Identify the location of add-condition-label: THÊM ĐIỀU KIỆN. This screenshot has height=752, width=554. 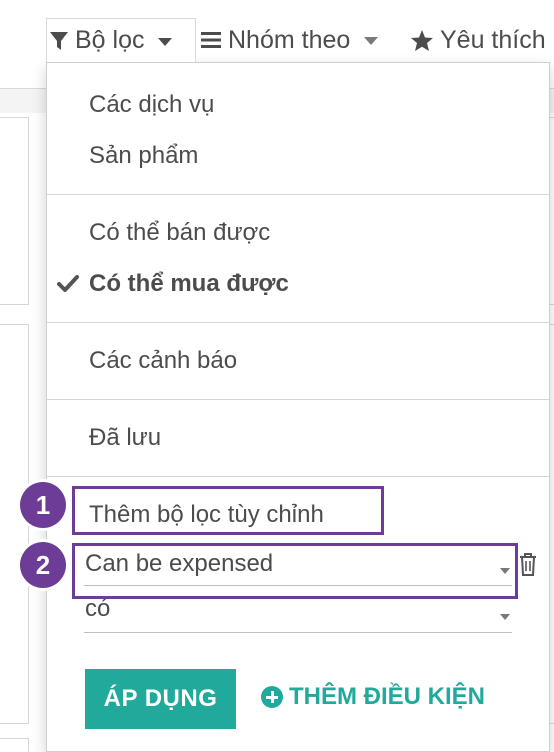
(387, 696).